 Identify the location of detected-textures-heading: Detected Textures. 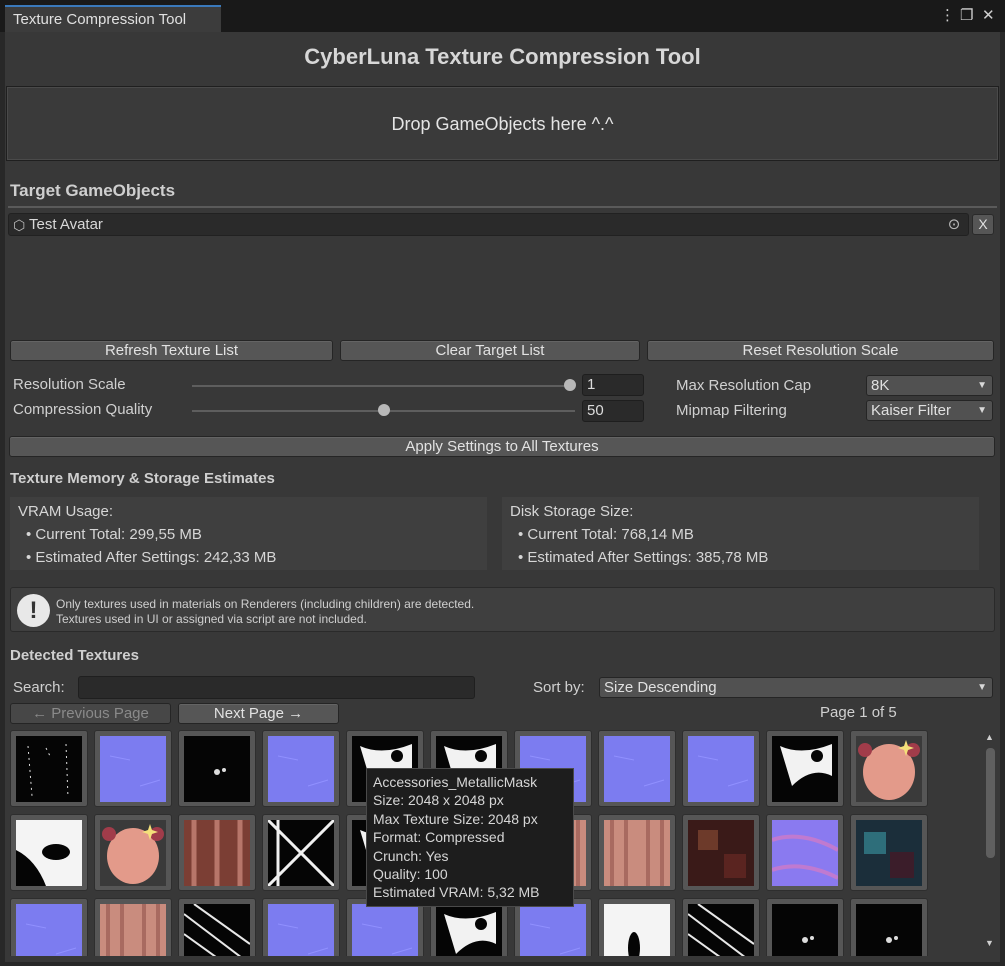
(74, 655).